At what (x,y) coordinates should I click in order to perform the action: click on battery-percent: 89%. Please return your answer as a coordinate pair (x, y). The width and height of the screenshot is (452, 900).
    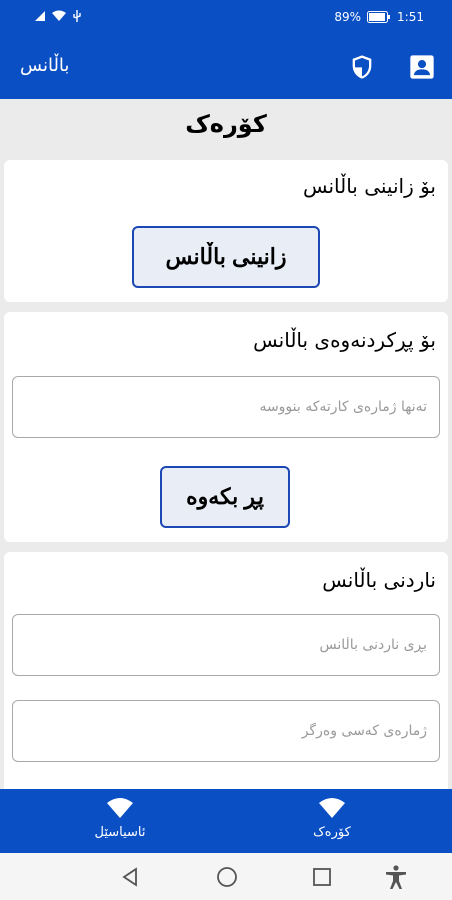
    Looking at the image, I should click on (348, 17).